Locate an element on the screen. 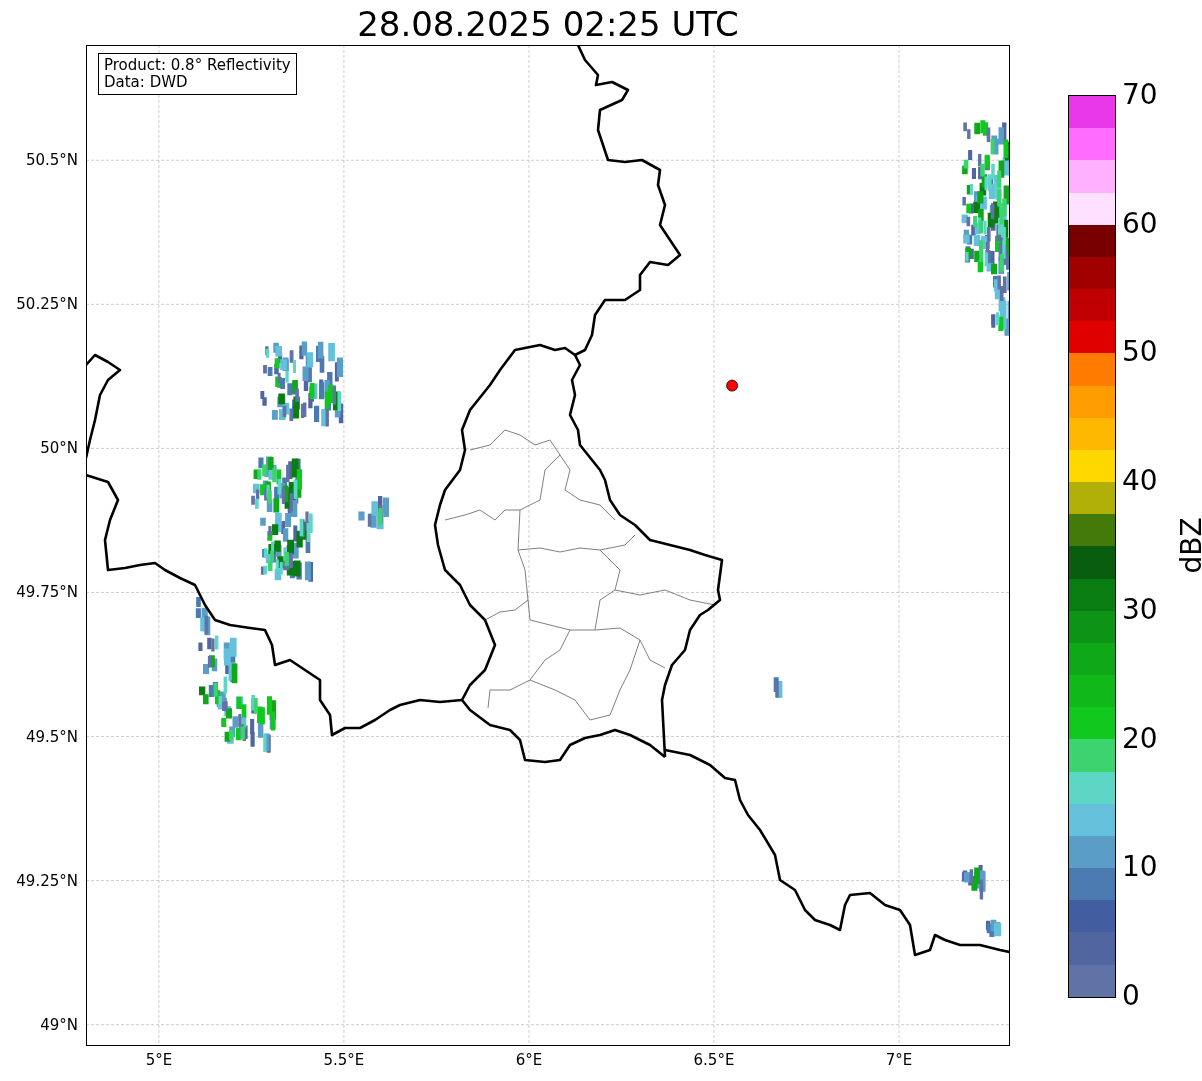 The image size is (1202, 1081). longitude-label: 6.5°E is located at coordinates (714, 1060).